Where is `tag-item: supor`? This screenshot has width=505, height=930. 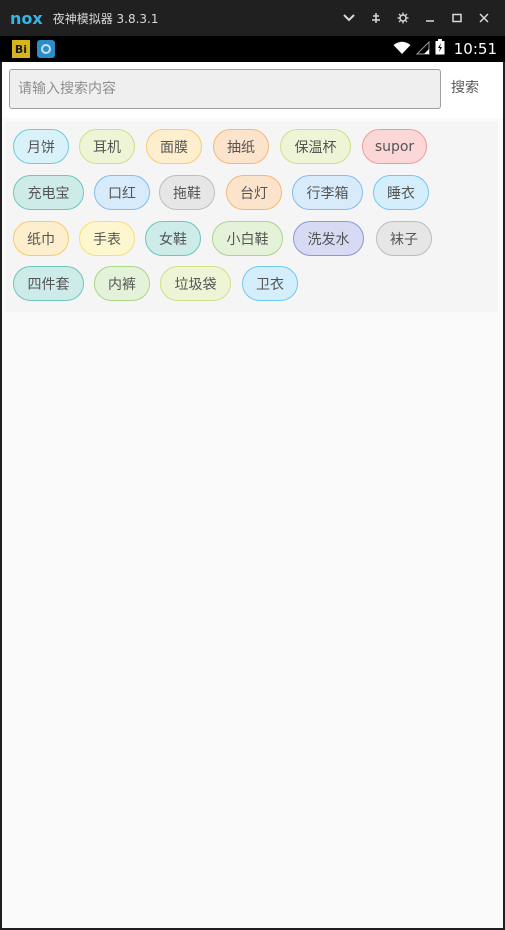
tag-item: supor is located at coordinates (394, 146).